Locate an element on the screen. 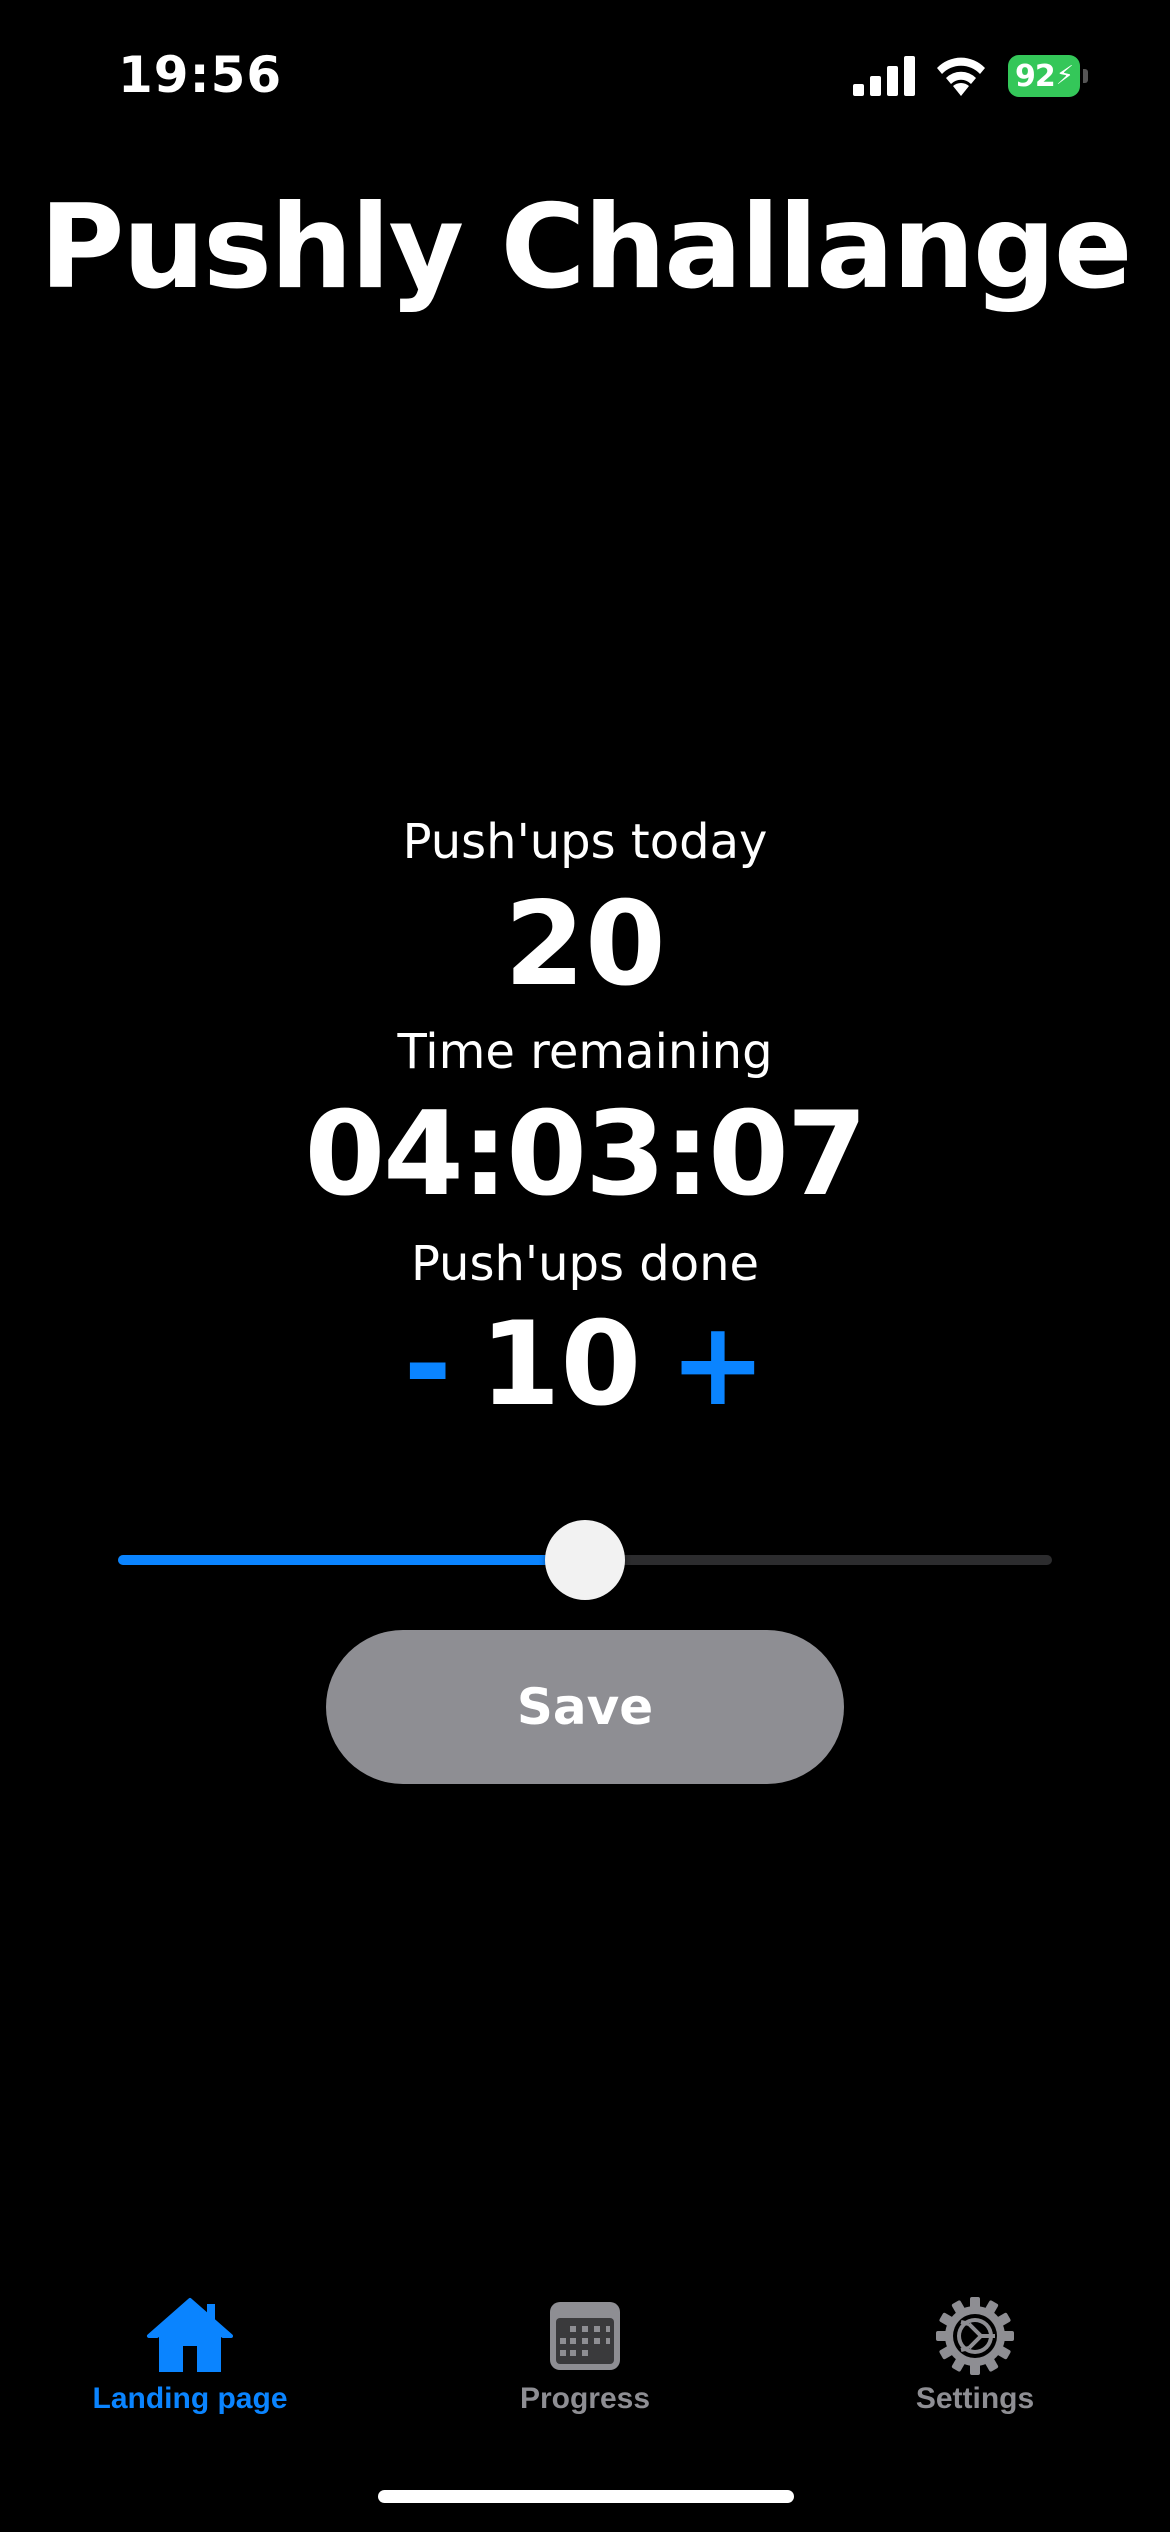 This screenshot has width=1170, height=2532. pushups-today-label: Push'ups today is located at coordinates (585, 842).